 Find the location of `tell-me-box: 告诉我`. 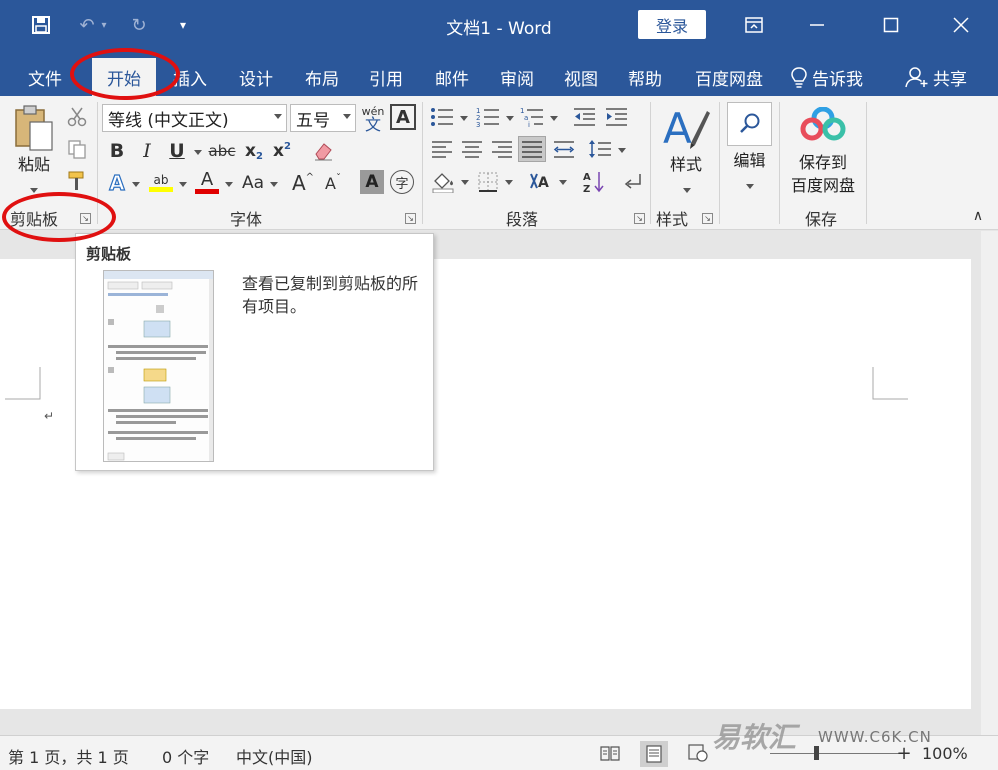

tell-me-box: 告诉我 is located at coordinates (826, 77).